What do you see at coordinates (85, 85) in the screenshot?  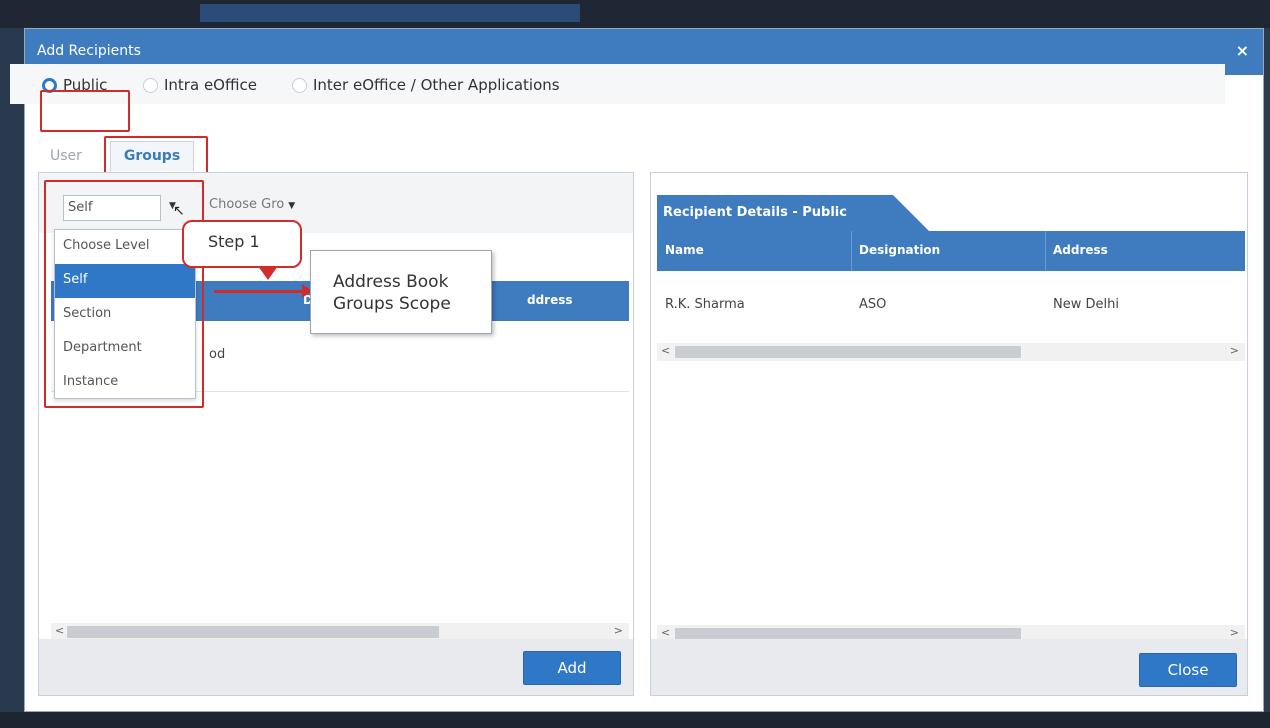 I see `radio-public-label: Public` at bounding box center [85, 85].